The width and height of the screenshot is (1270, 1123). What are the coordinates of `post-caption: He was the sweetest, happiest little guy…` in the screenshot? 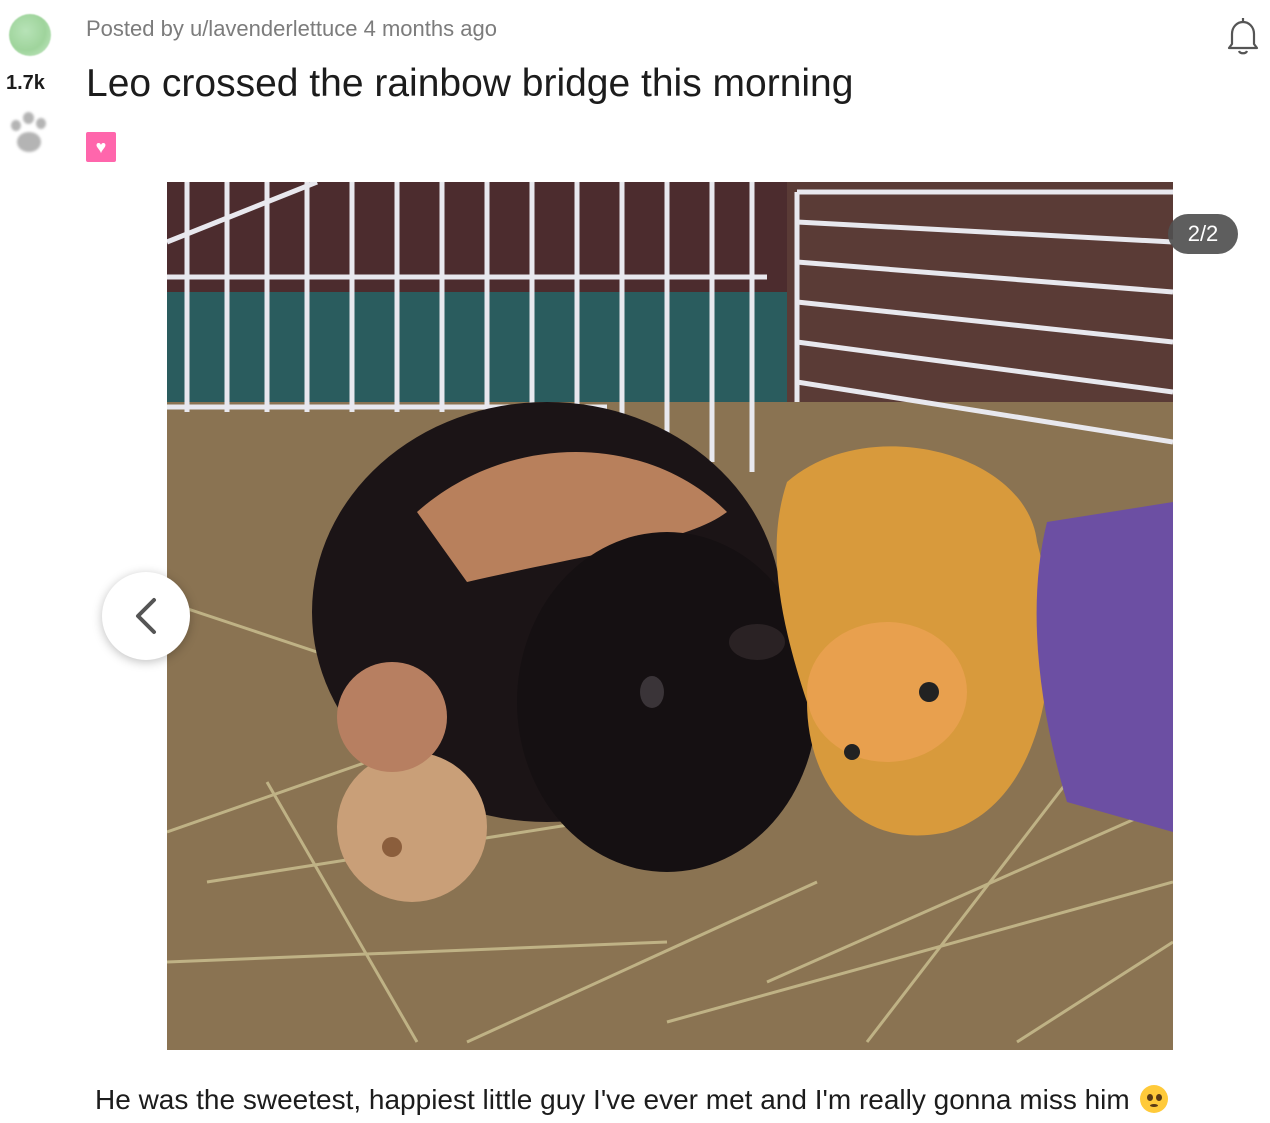 It's located at (631, 1100).